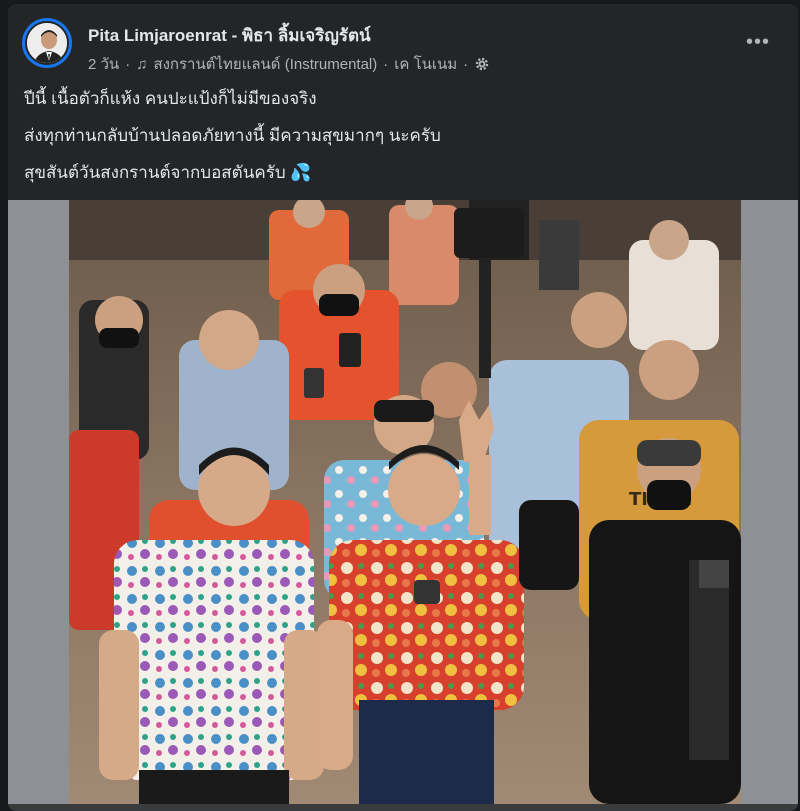 The height and width of the screenshot is (811, 800). I want to click on person-portrait-icon, so click(47, 43).